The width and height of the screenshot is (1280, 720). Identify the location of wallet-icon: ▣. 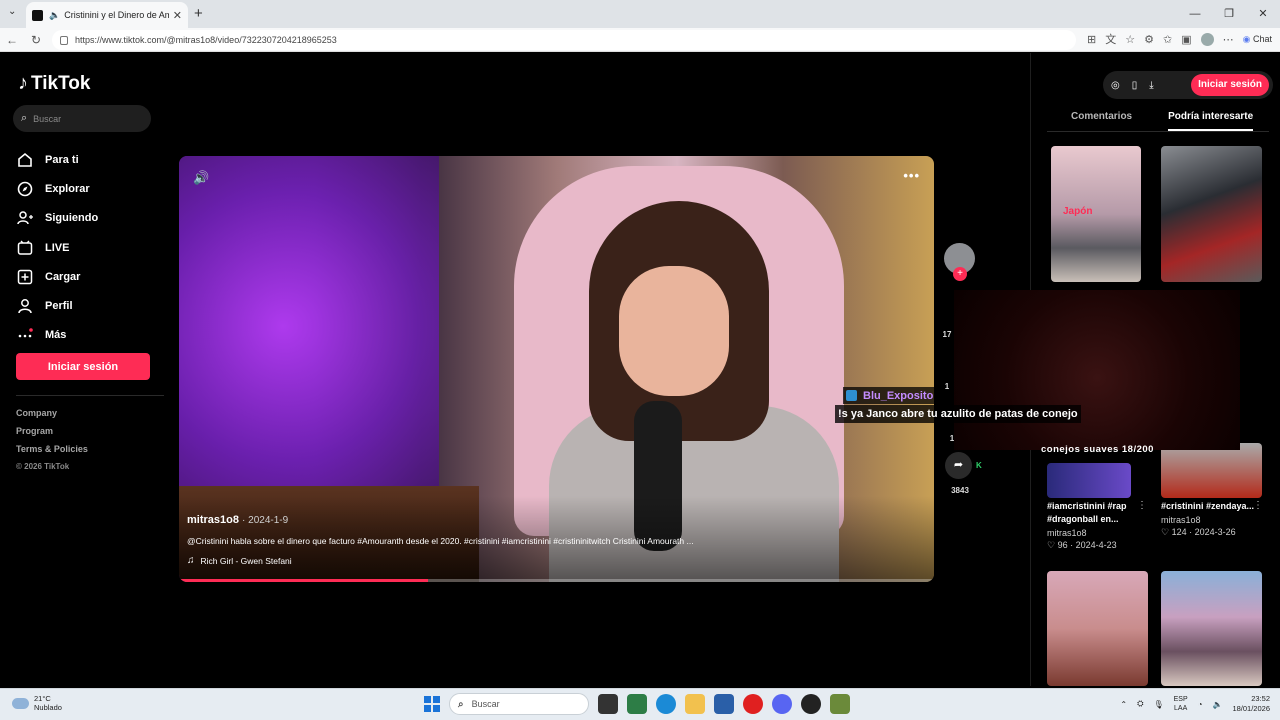
(1186, 39).